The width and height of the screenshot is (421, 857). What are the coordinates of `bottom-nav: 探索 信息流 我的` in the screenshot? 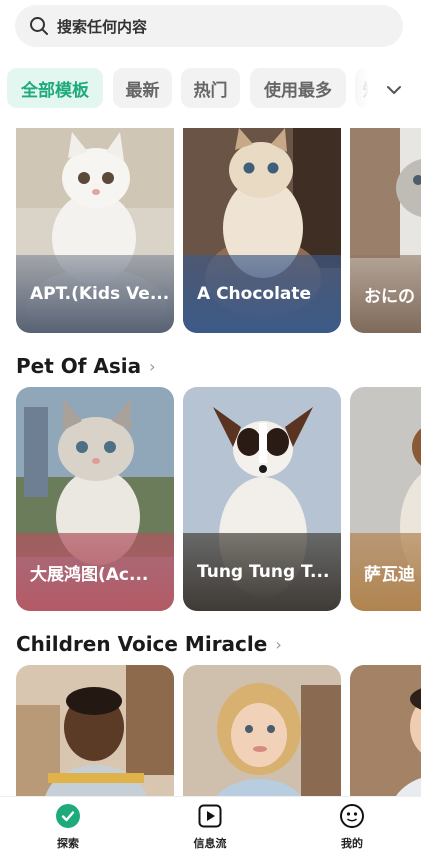 It's located at (210, 826).